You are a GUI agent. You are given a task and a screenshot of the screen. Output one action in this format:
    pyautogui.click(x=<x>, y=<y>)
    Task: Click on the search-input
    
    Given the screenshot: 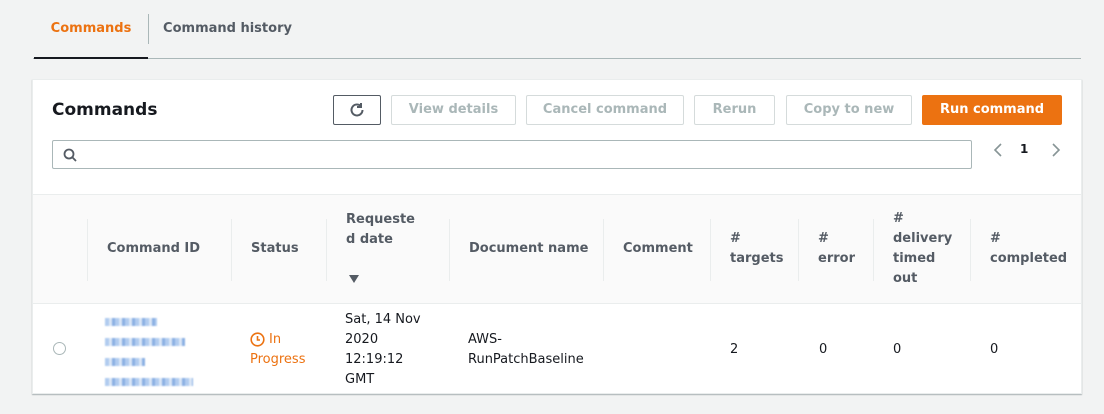 What is the action you would take?
    pyautogui.click(x=525, y=155)
    